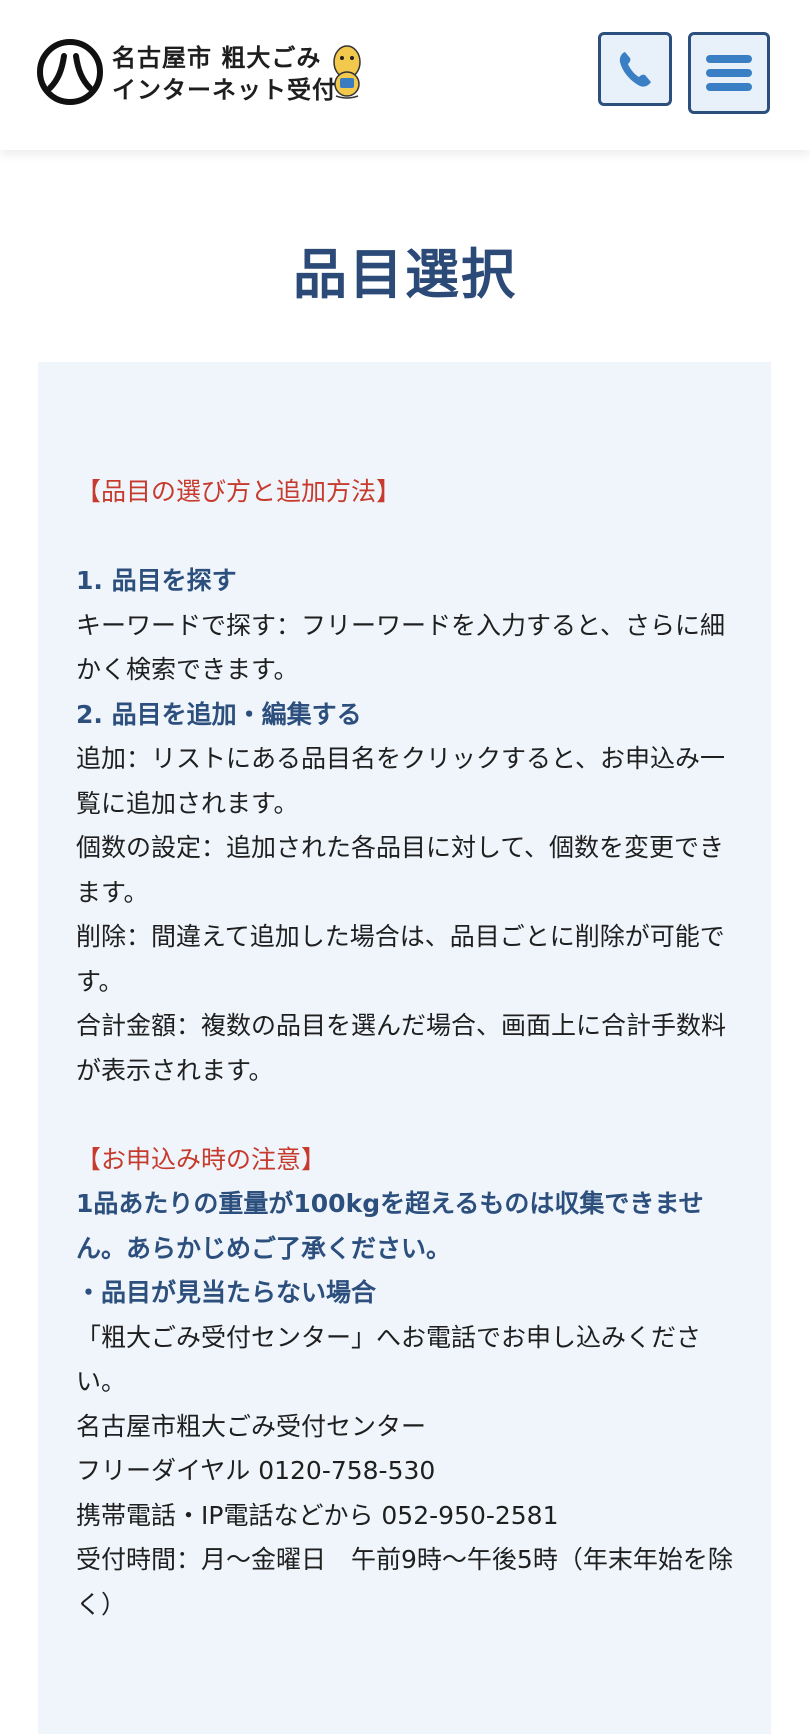 The height and width of the screenshot is (1734, 810). I want to click on site-header: 名古屋市 粗大ごみ インターネット受付, so click(405, 75).